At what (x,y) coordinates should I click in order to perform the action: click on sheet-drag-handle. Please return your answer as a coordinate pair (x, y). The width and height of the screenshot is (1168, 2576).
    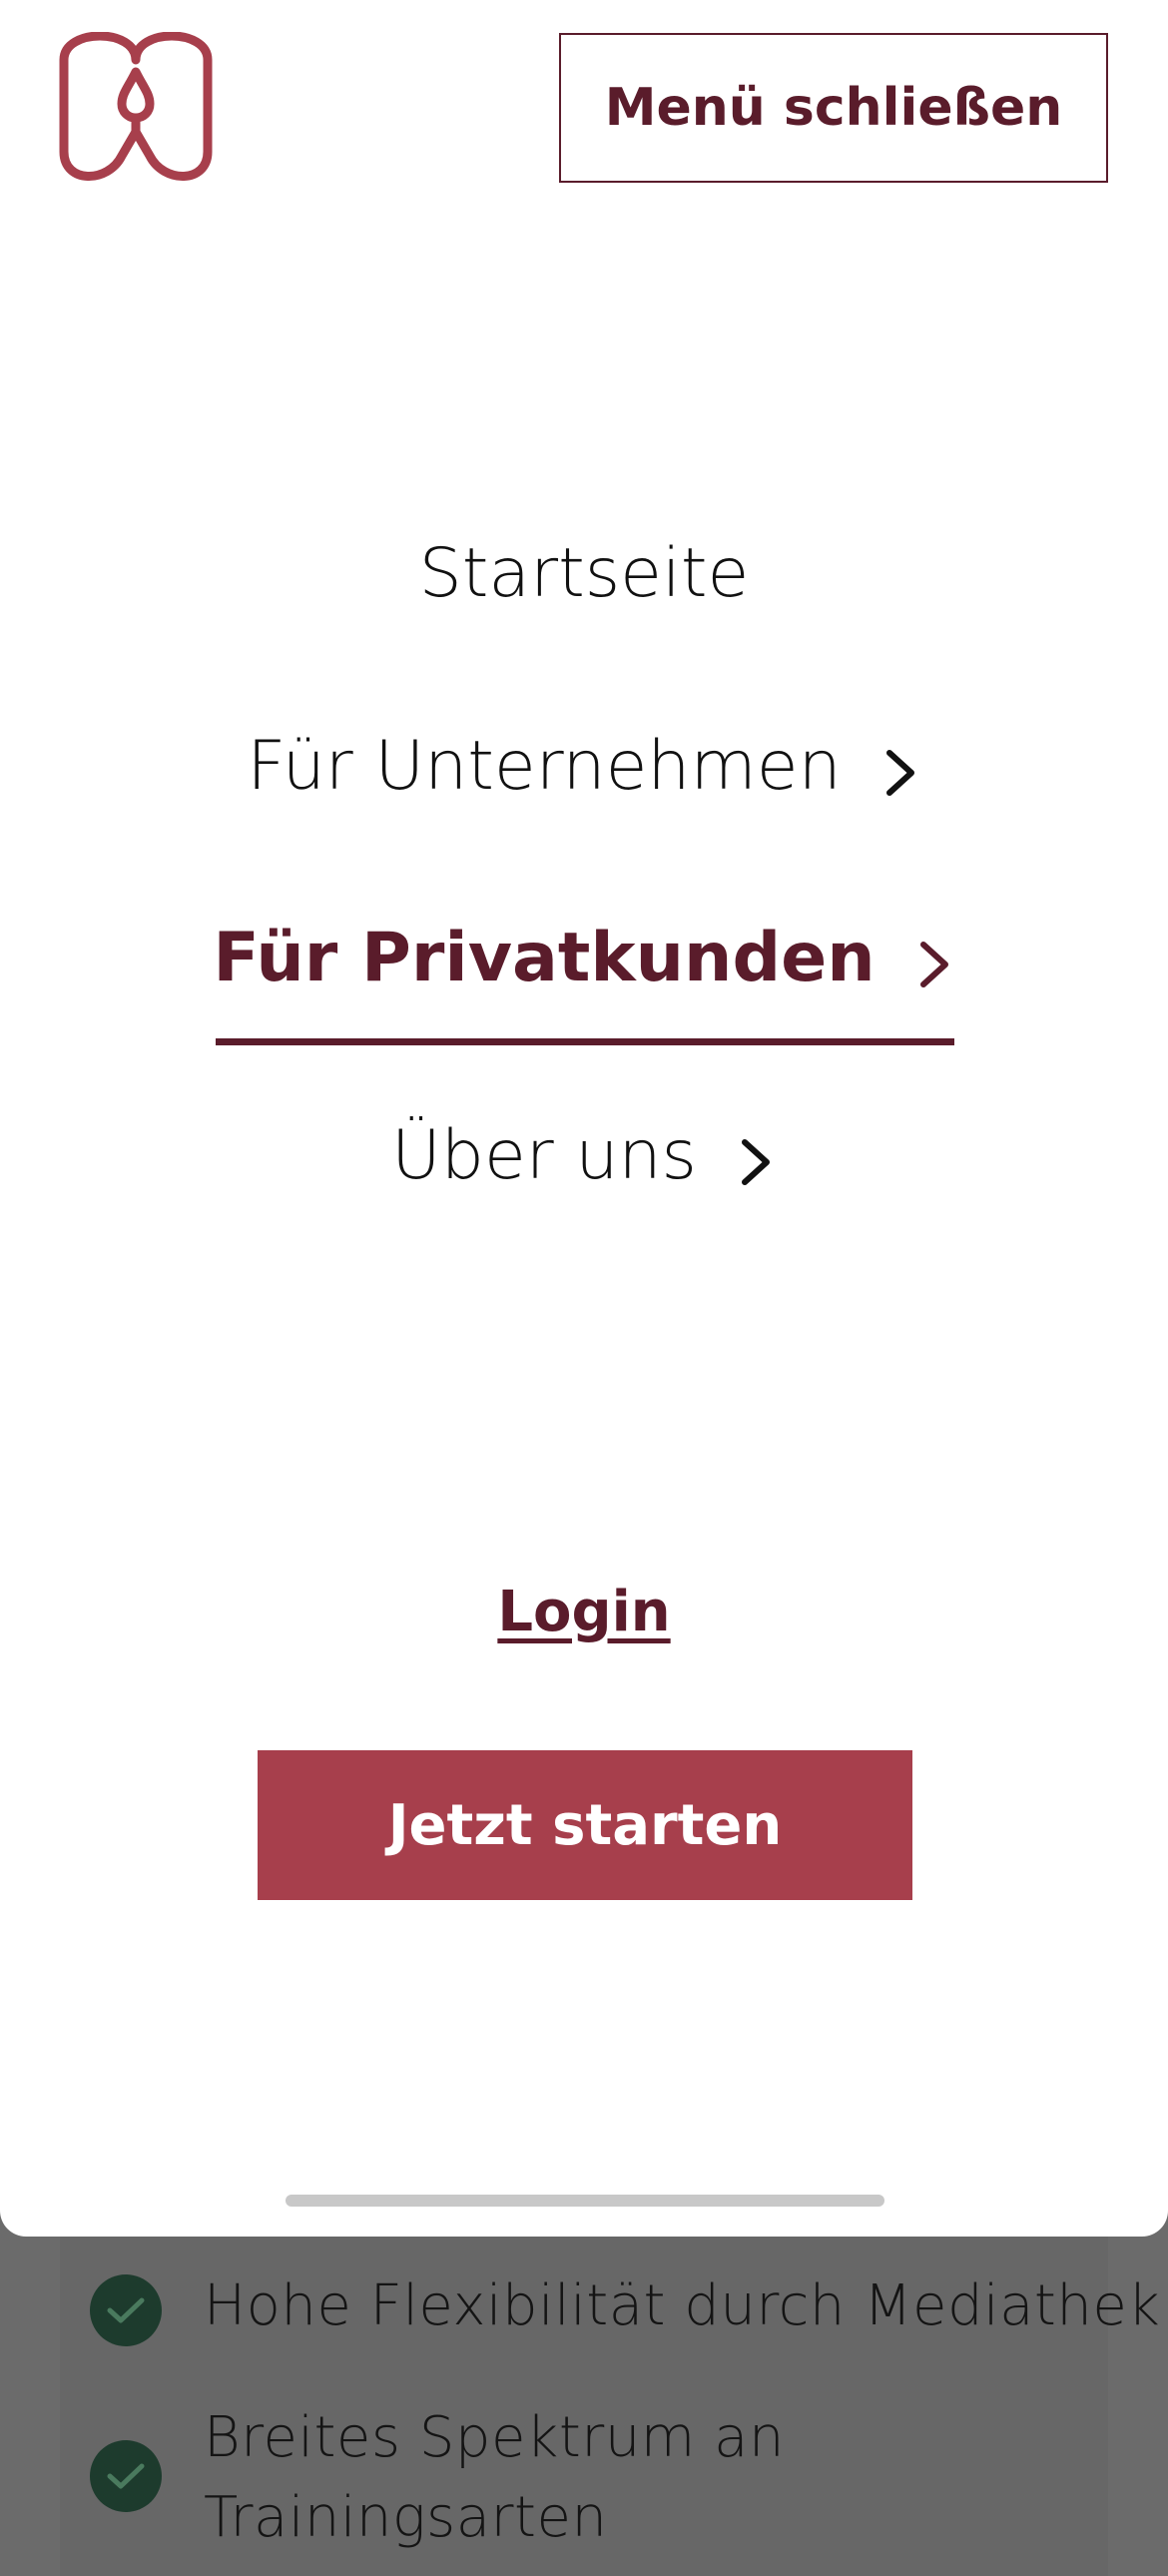
    Looking at the image, I should click on (585, 2201).